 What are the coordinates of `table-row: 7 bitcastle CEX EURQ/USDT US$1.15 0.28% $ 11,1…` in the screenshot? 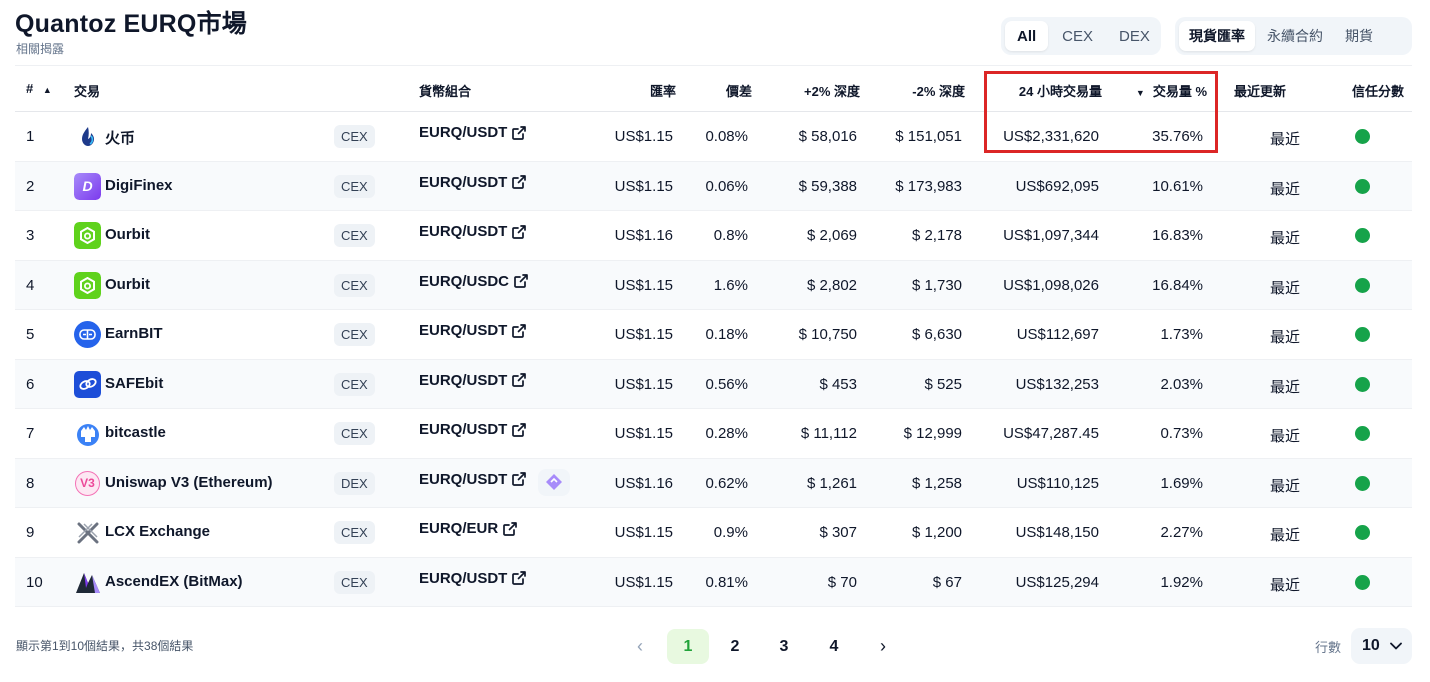 It's located at (713, 434).